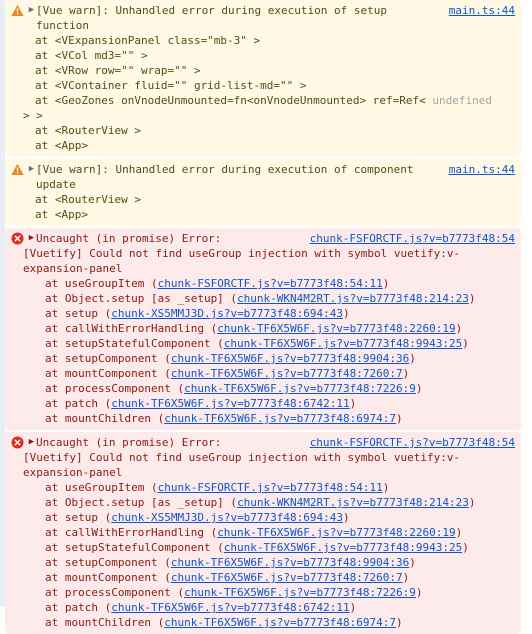 This screenshot has width=532, height=634. What do you see at coordinates (91, 55) in the screenshot?
I see `component-trace-line: at <VCol md3="" >` at bounding box center [91, 55].